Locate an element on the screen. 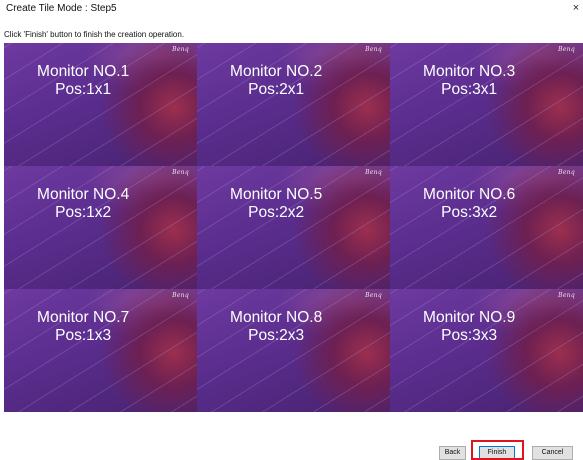 The image size is (583, 460). monitor-tile-4: Benq Monitor NO.4 Pos:1x2 is located at coordinates (100, 227).